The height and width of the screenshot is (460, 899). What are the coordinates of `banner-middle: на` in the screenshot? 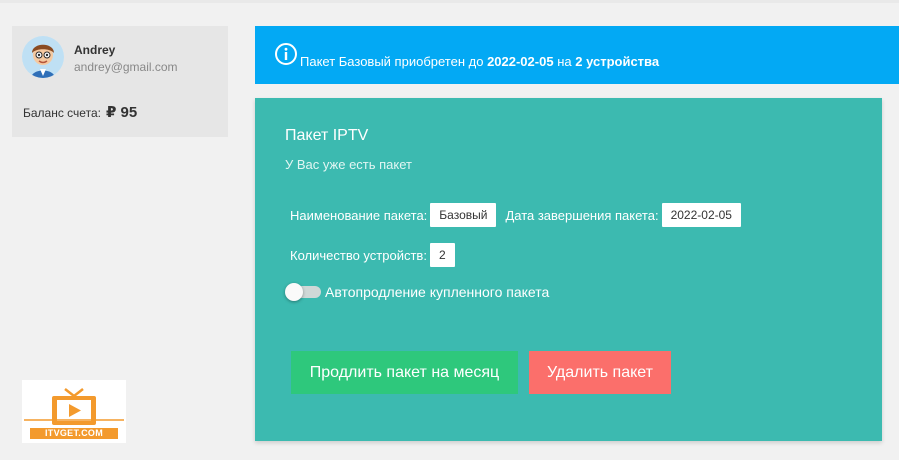 It's located at (564, 61).